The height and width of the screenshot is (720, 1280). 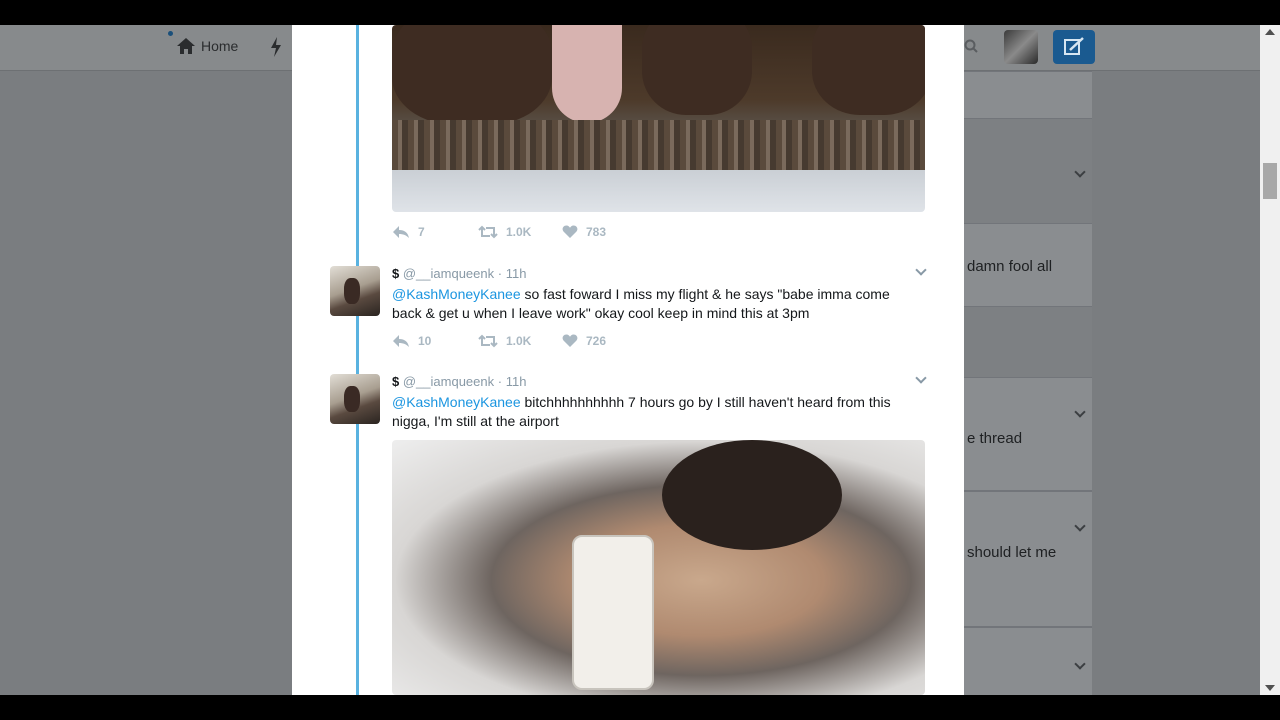 I want to click on page-scrollbar, so click(x=1270, y=360).